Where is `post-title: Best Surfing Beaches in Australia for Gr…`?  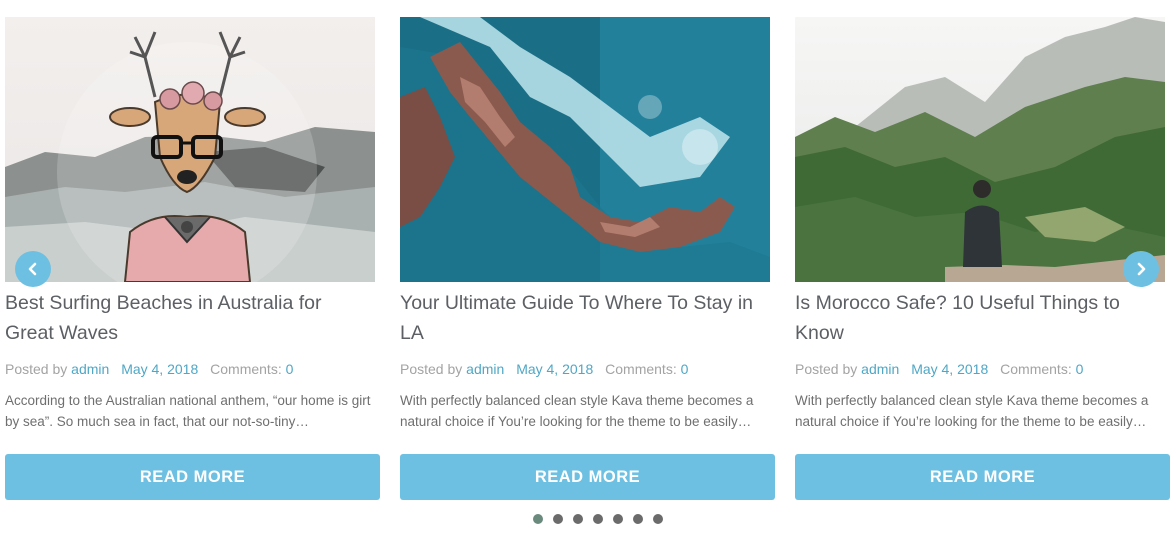
post-title: Best Surfing Beaches in Australia for Gr… is located at coordinates (190, 318).